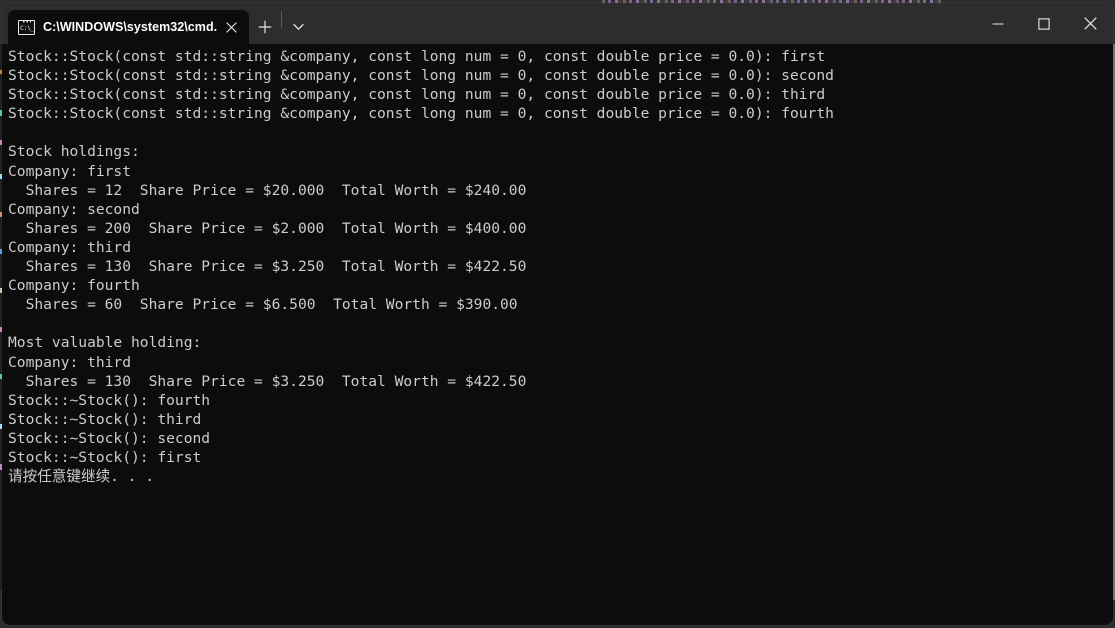 The height and width of the screenshot is (628, 1115). What do you see at coordinates (298, 27) in the screenshot?
I see `chevron-down-icon` at bounding box center [298, 27].